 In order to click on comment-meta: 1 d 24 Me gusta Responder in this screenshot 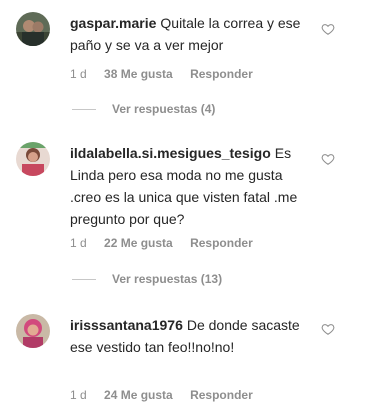, I will do `click(168, 395)`.